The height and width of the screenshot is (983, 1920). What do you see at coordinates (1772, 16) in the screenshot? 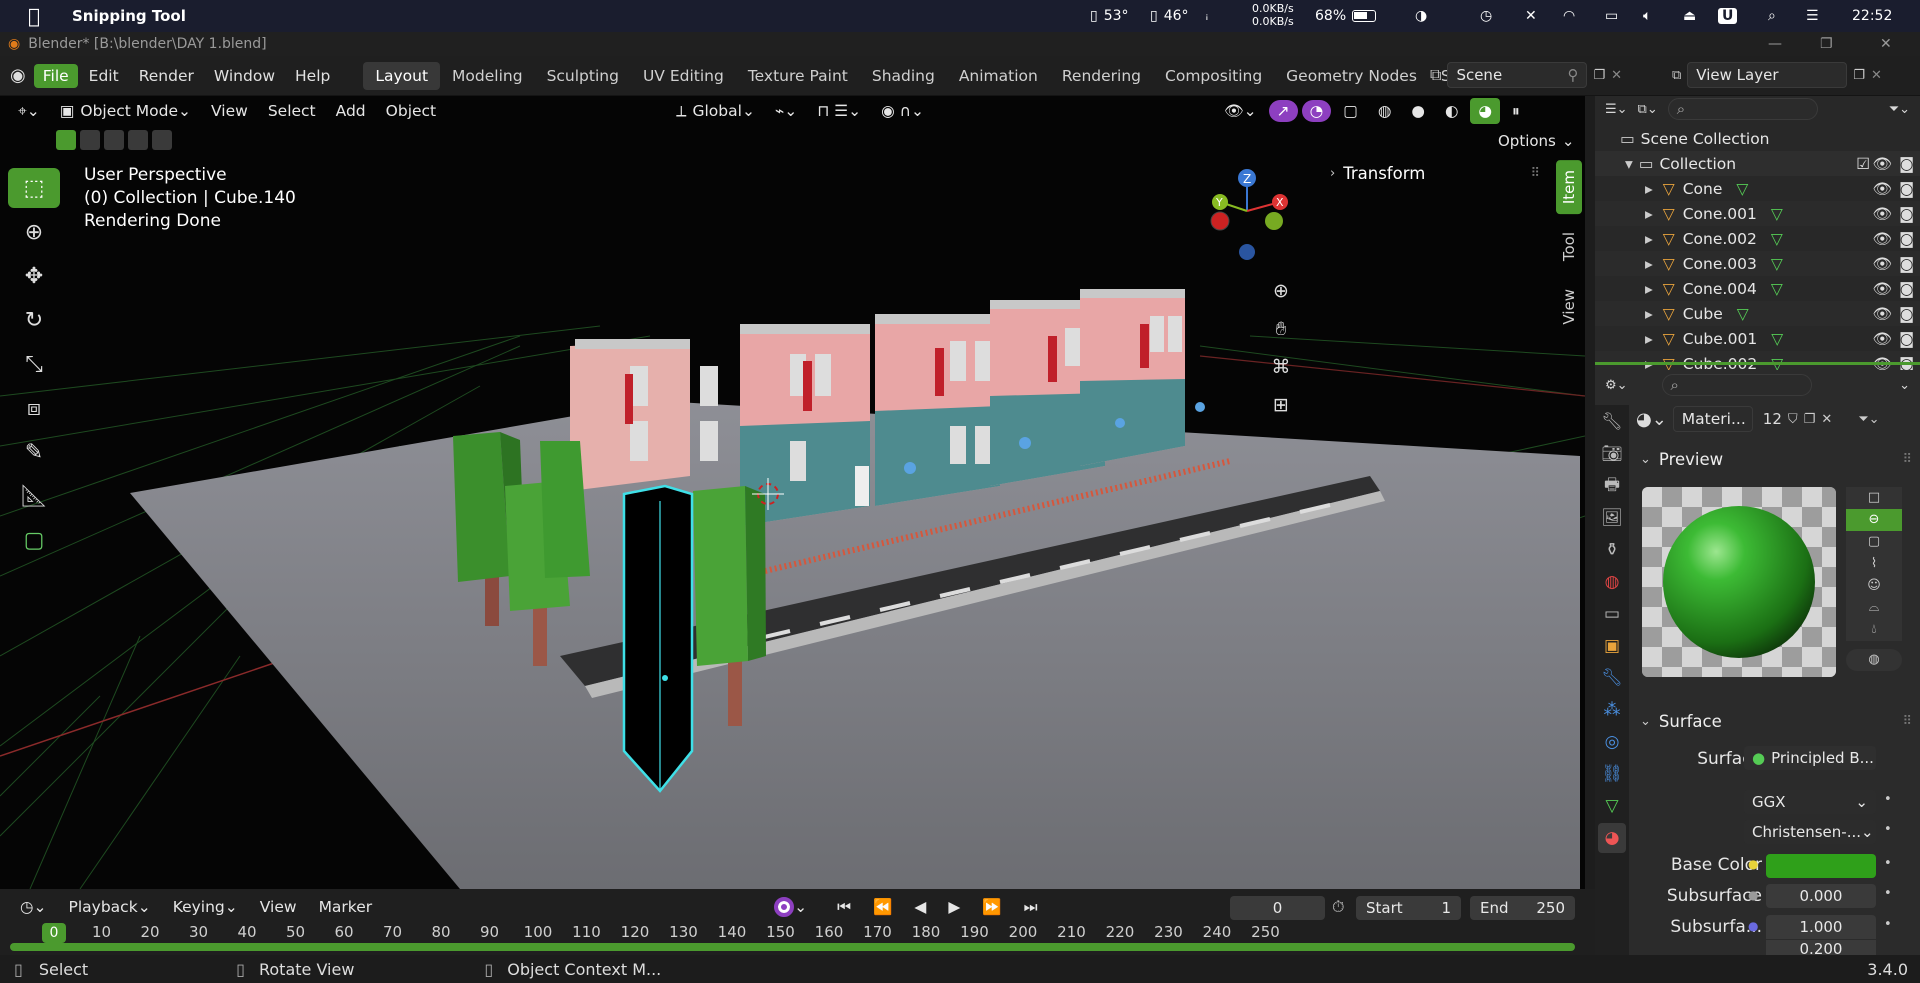
I see `spotlight-search-icon: ⌕` at bounding box center [1772, 16].